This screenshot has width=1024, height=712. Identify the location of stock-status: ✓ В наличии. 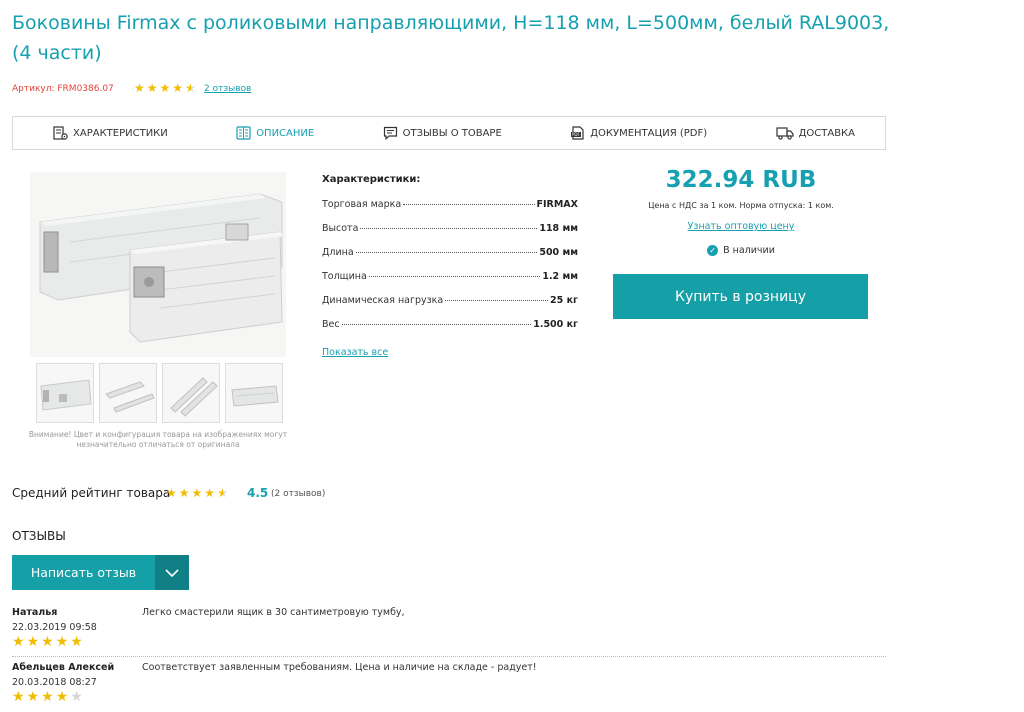
(741, 250).